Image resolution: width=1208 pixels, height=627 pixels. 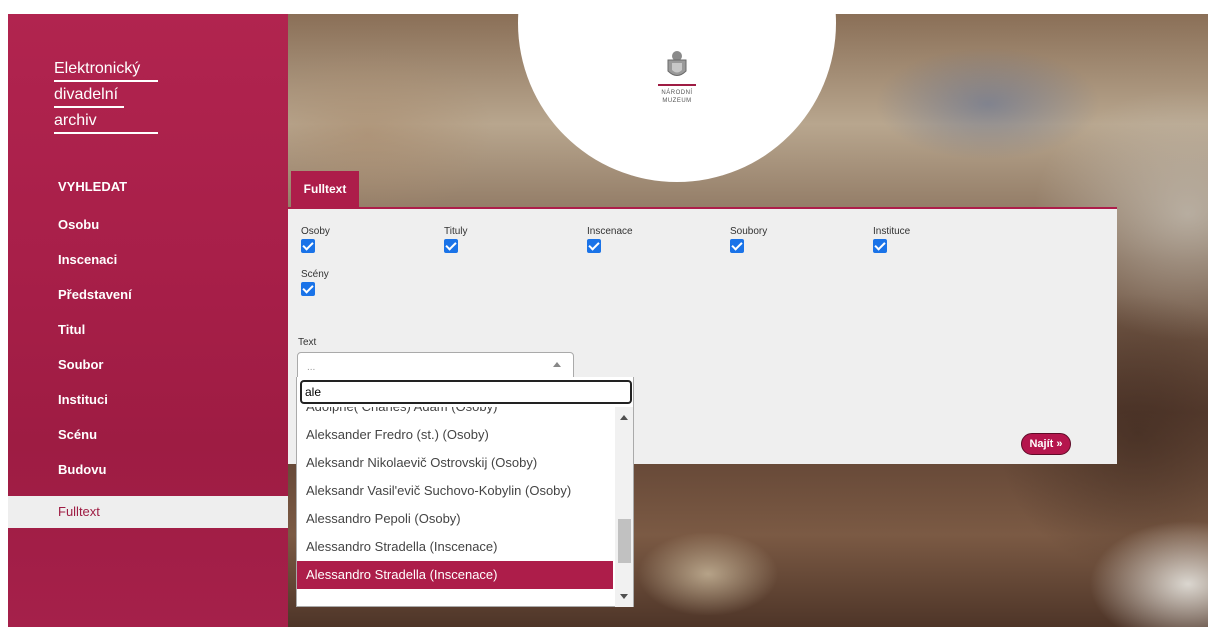 What do you see at coordinates (594, 246) in the screenshot?
I see `checkbox-inscenace` at bounding box center [594, 246].